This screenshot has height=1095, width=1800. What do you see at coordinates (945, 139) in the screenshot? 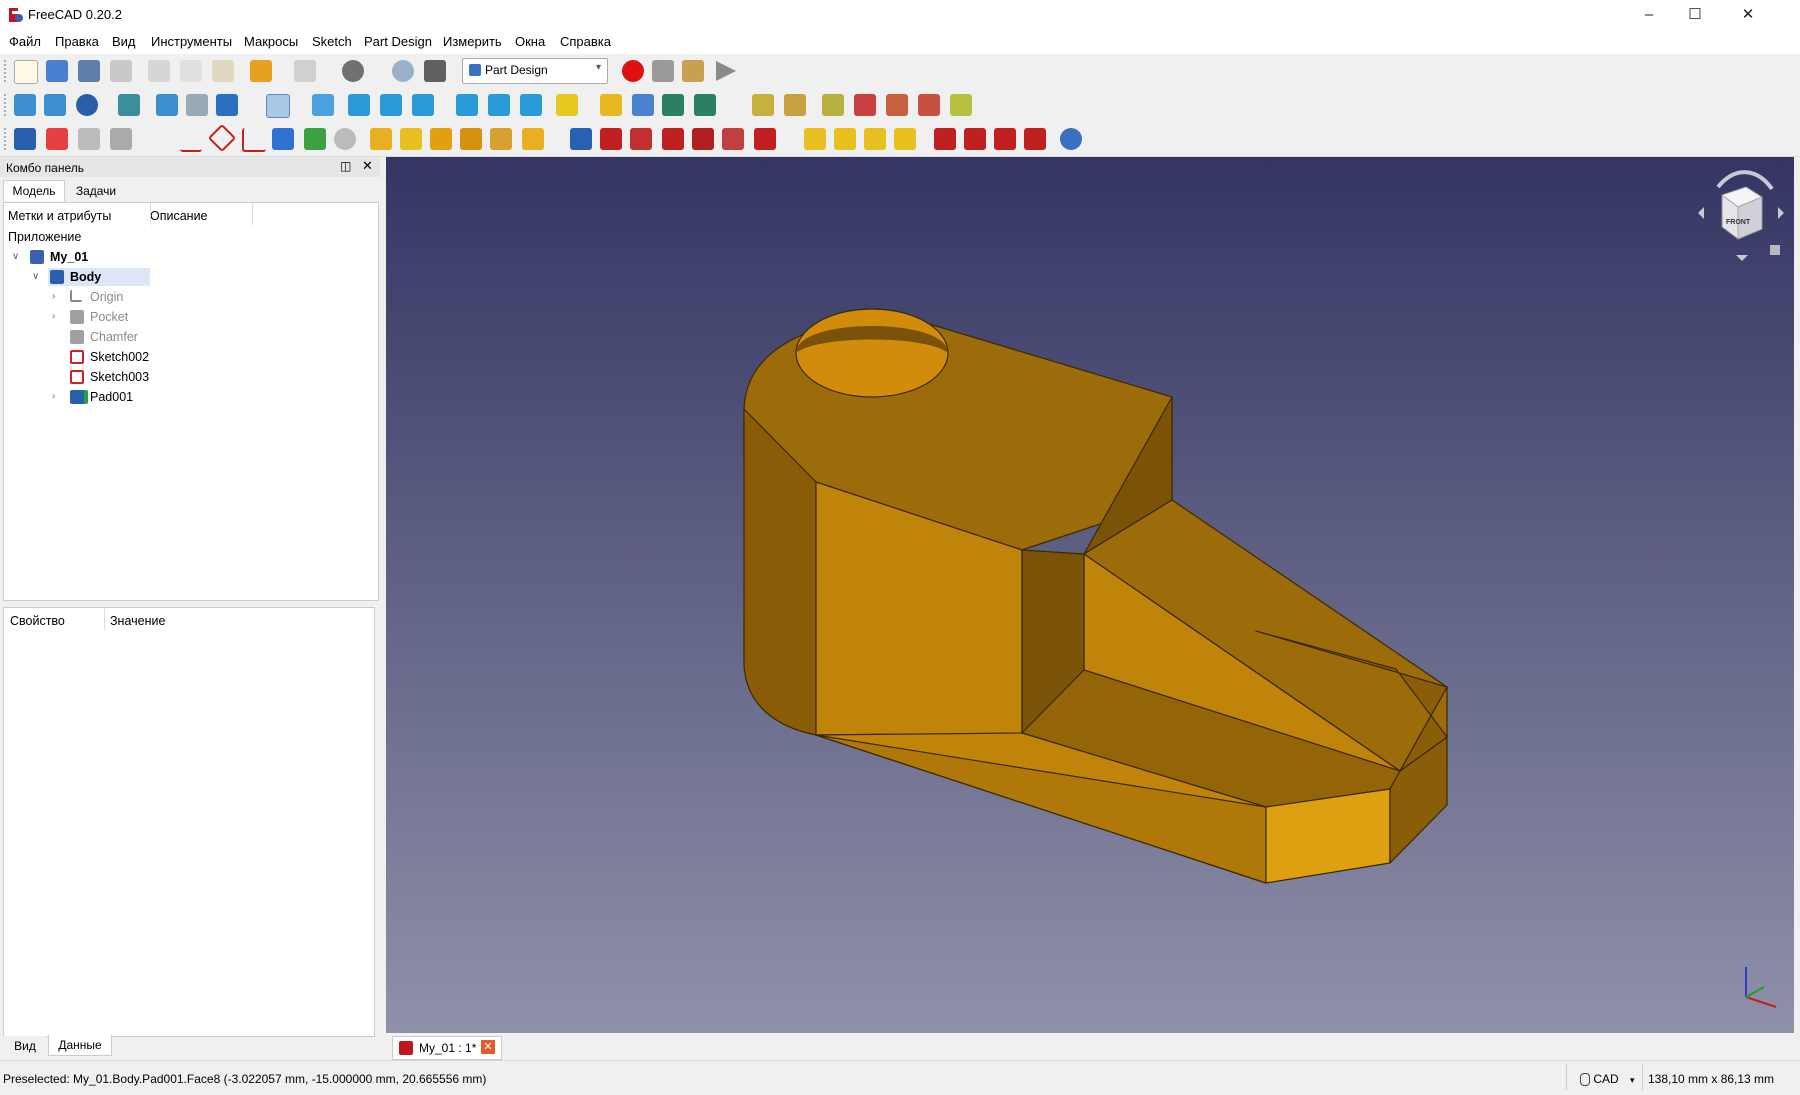
I see `fillet-icon` at bounding box center [945, 139].